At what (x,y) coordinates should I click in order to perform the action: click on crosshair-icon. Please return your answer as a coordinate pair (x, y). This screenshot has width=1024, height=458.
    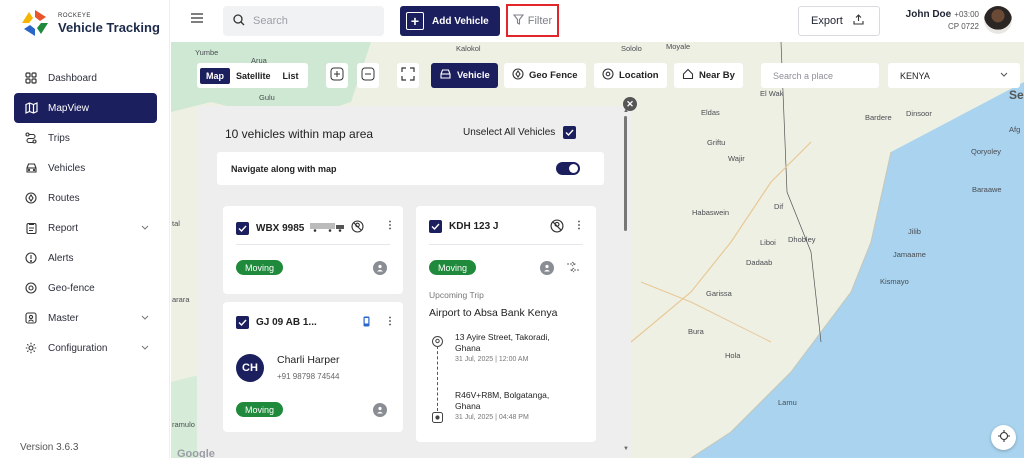
    Looking at the image, I should click on (1004, 437).